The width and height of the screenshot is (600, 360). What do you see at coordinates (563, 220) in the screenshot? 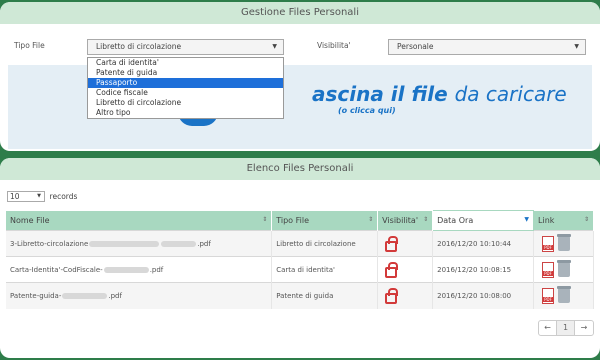
I see `column-header-link: Link ⇕` at bounding box center [563, 220].